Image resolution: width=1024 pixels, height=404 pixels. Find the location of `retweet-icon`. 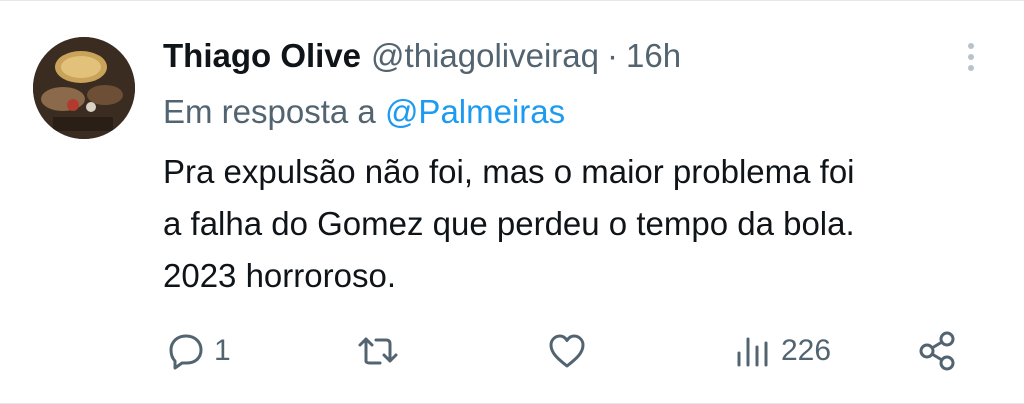

retweet-icon is located at coordinates (378, 351).